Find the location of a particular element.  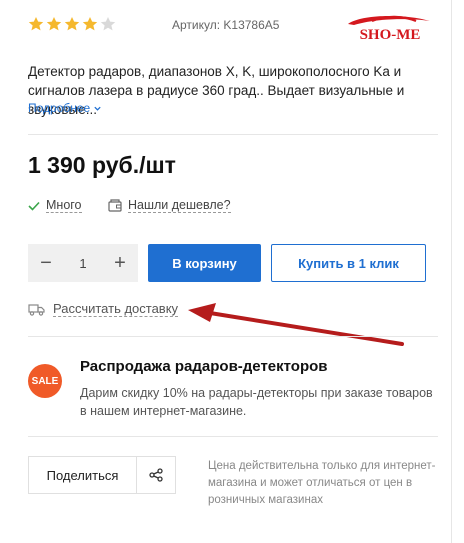

stock-status: Много is located at coordinates (55, 205).